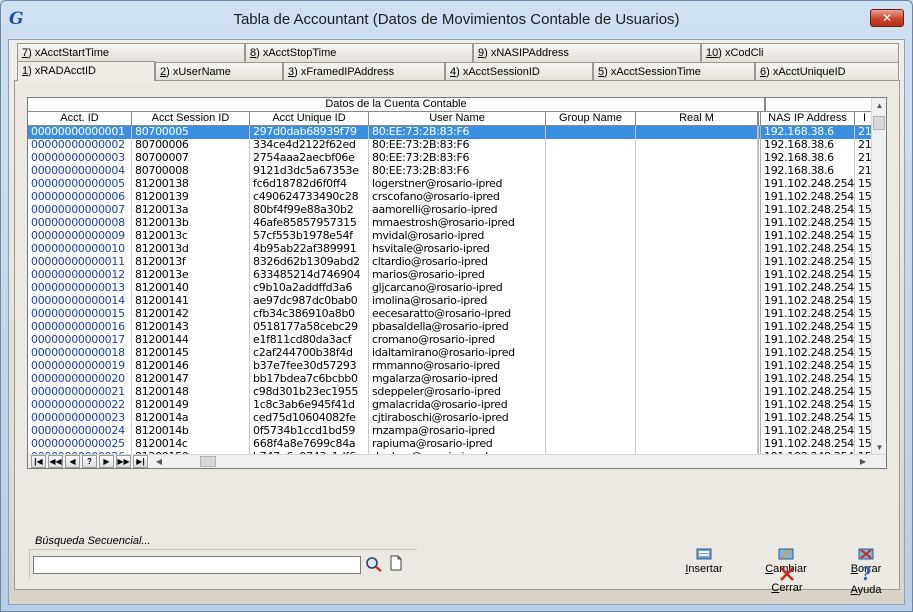  What do you see at coordinates (309, 444) in the screenshot?
I see `col-acct-unique-id-cell: 668f4a8e7699c84a` at bounding box center [309, 444].